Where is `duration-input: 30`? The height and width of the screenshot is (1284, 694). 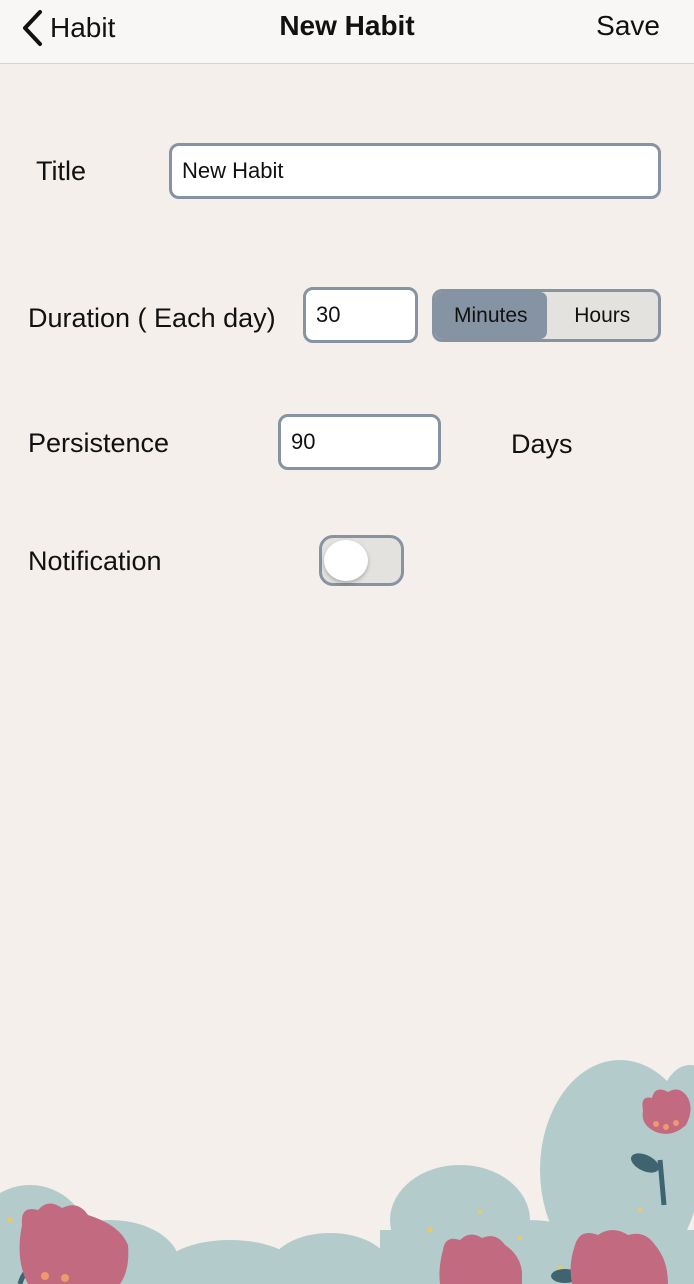
duration-input: 30 is located at coordinates (360, 315).